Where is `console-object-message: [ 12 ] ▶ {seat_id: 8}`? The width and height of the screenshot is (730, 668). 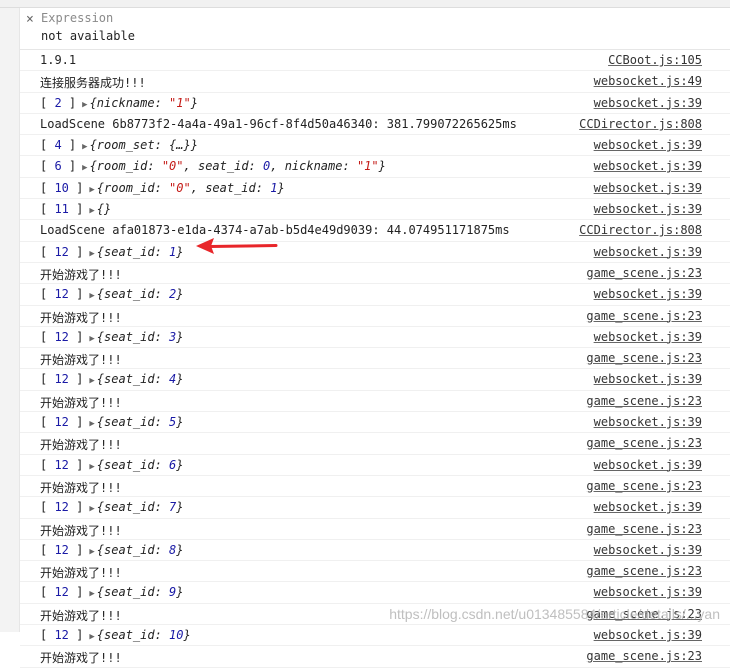
console-object-message: [ 12 ] ▶ {seat_id: 8} is located at coordinates (112, 550).